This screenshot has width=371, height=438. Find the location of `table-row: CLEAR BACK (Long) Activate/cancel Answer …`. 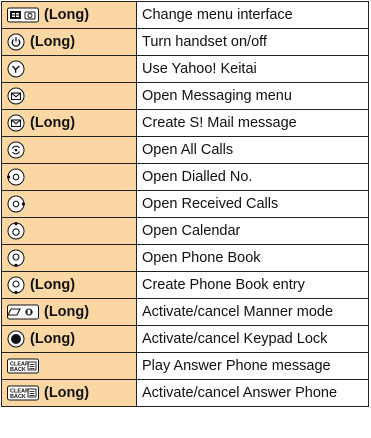

table-row: CLEAR BACK (Long) Activate/cancel Answer … is located at coordinates (185, 393).